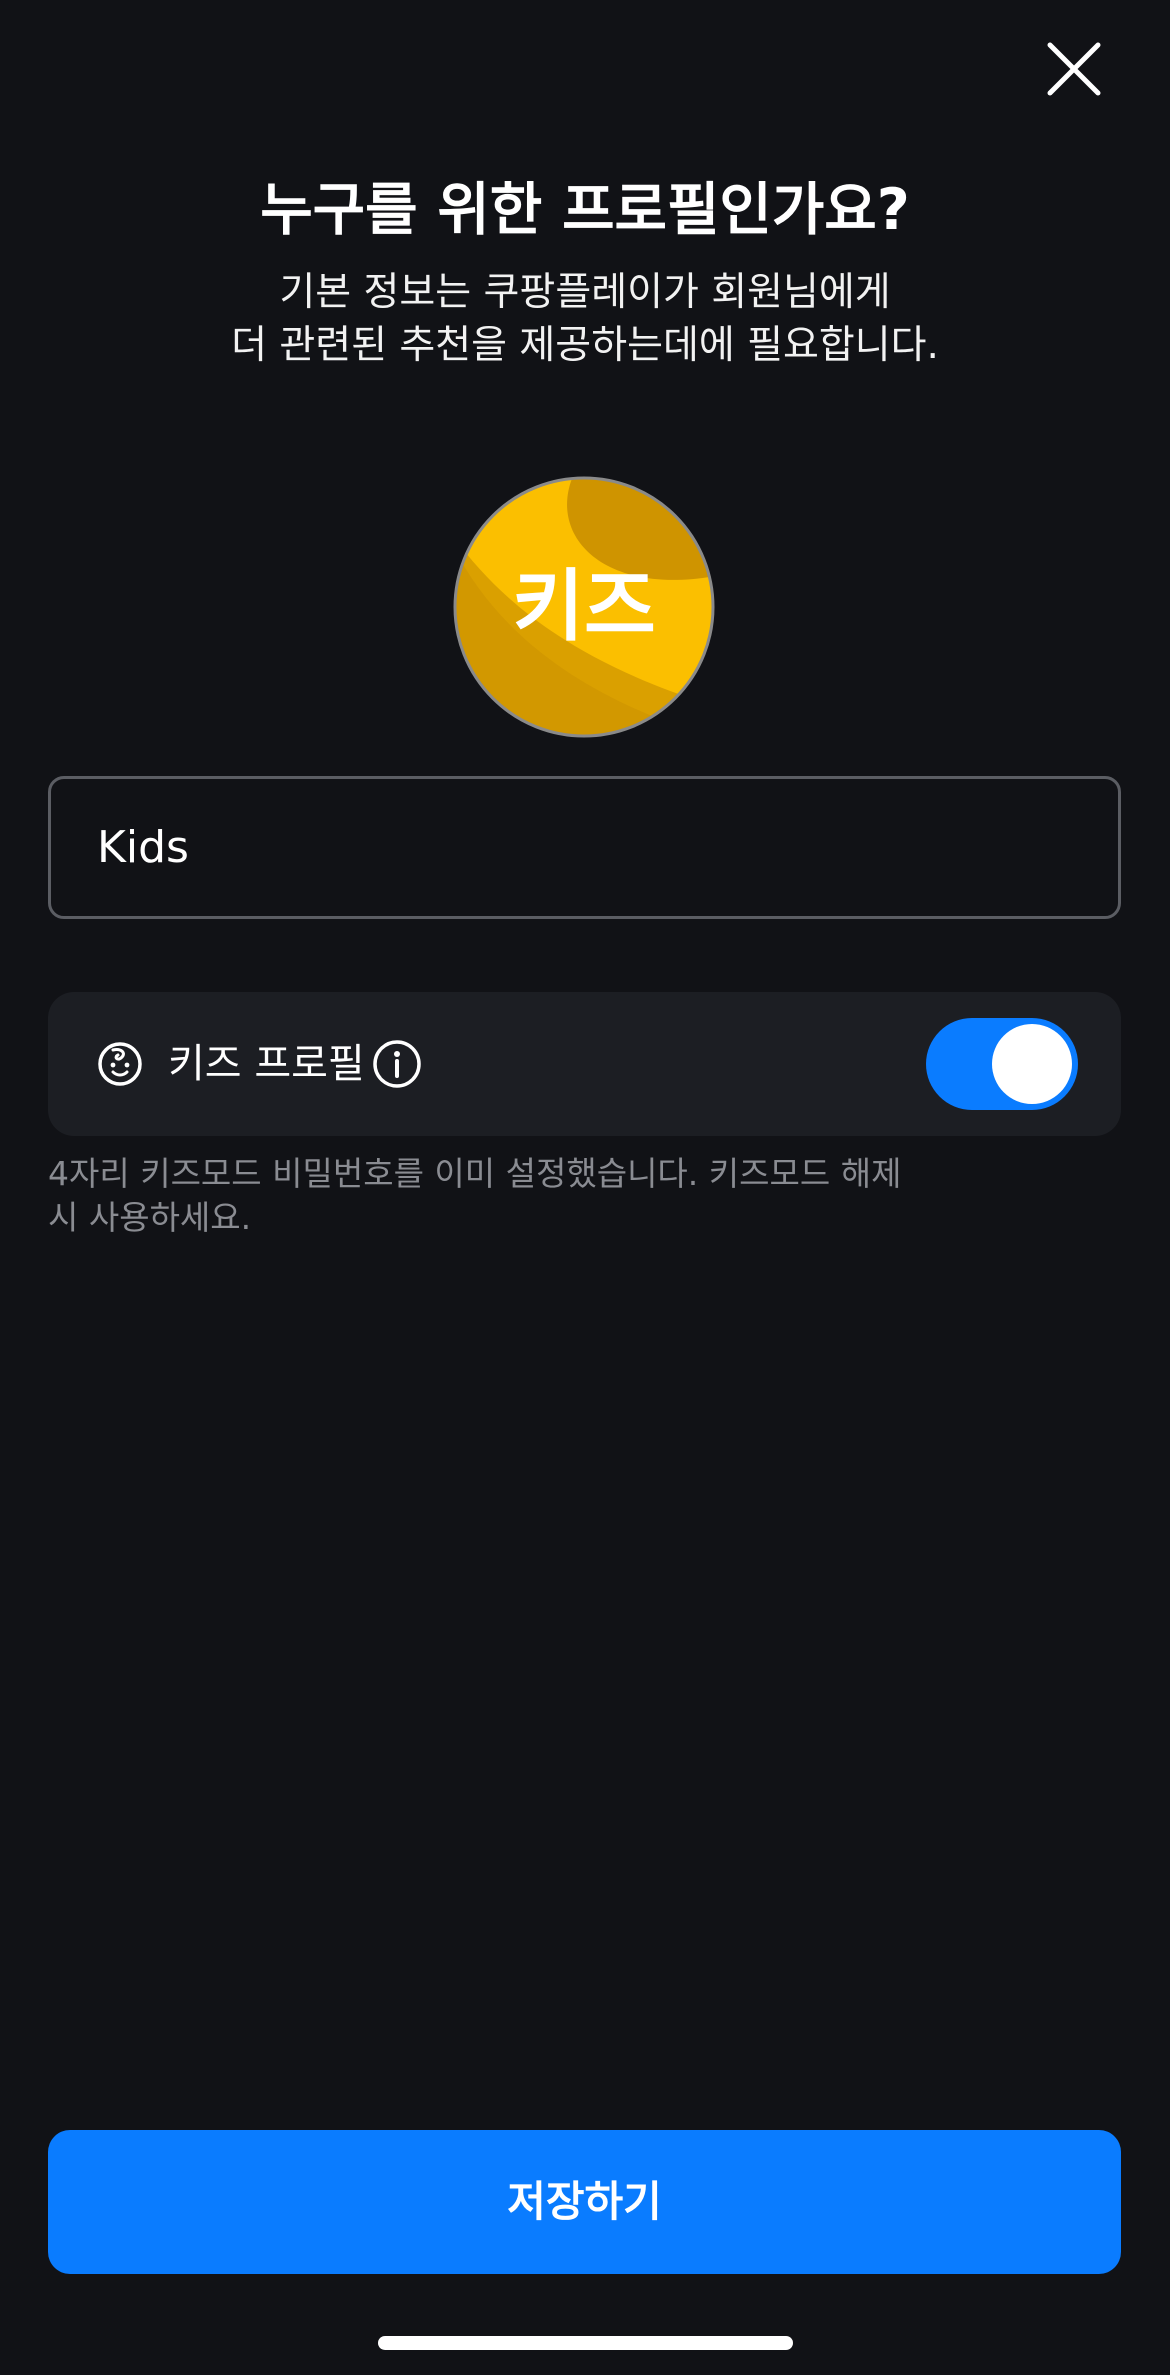 The image size is (1170, 2375). Describe the element at coordinates (585, 2343) in the screenshot. I see `home-indicator` at that location.